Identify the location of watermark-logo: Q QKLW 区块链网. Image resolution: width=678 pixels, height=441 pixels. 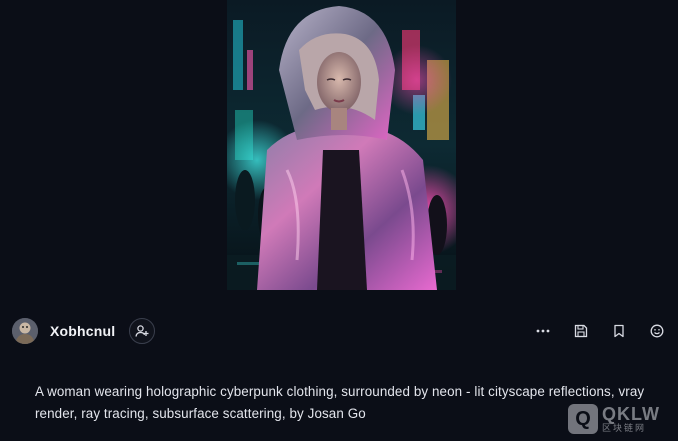
(620, 419).